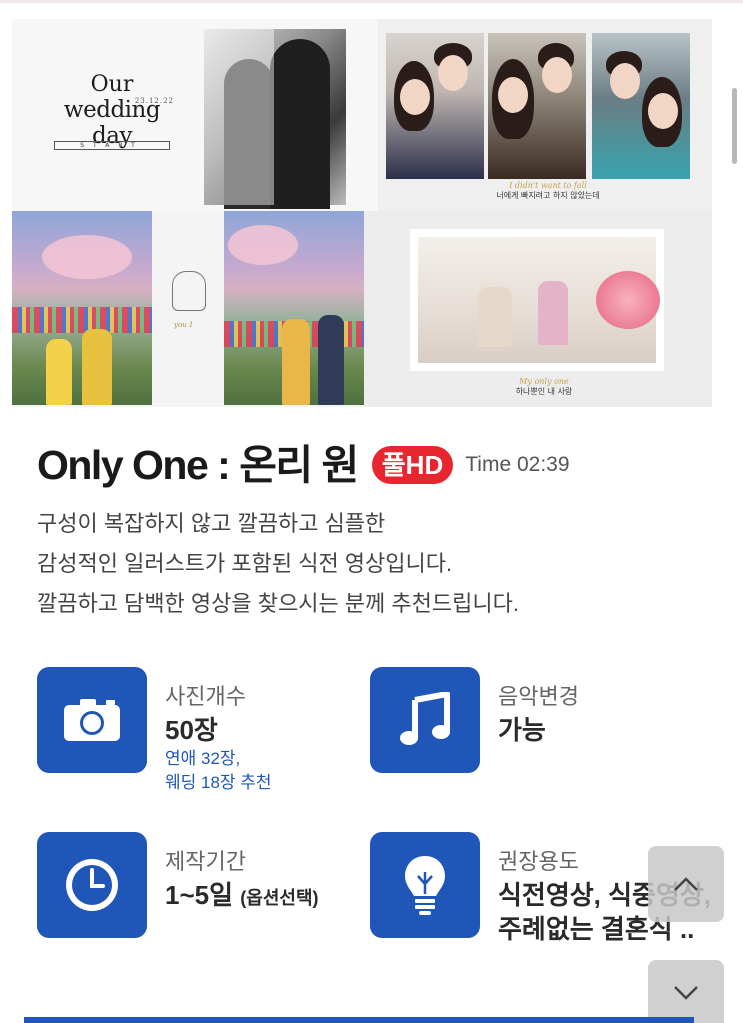 This screenshot has height=1023, width=743. I want to click on bottom-accent-bar, so click(359, 1020).